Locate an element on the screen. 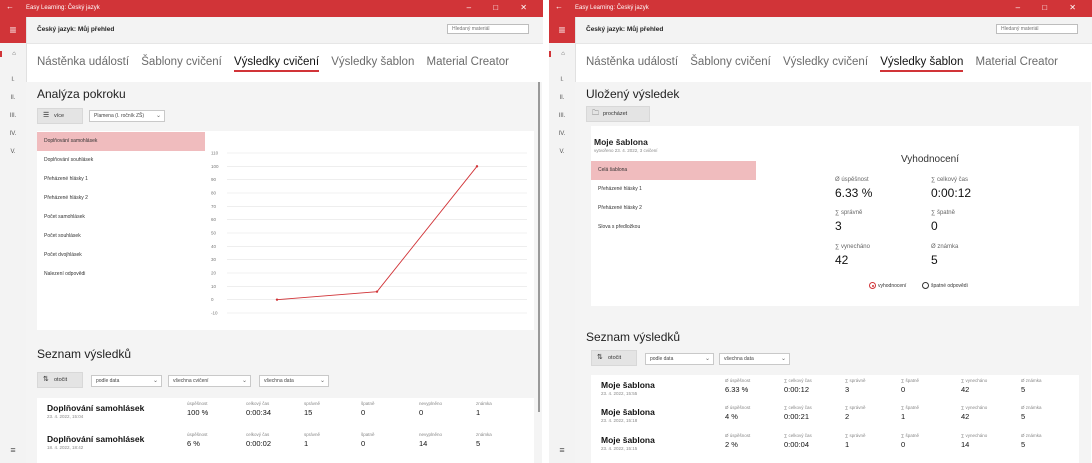  col-grade: známka 5 is located at coordinates (484, 440).